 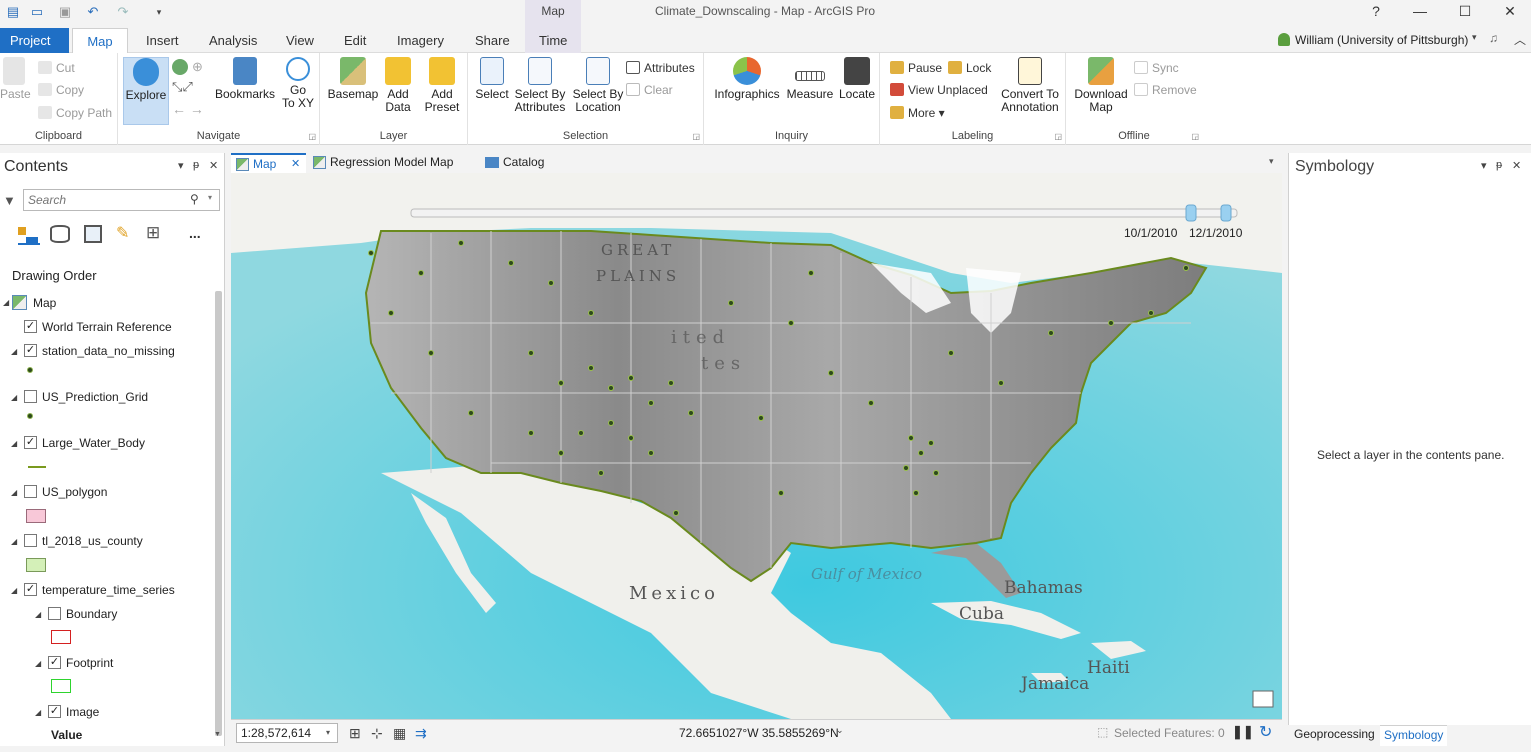 I want to click on tab-project: Project, so click(x=34, y=40).